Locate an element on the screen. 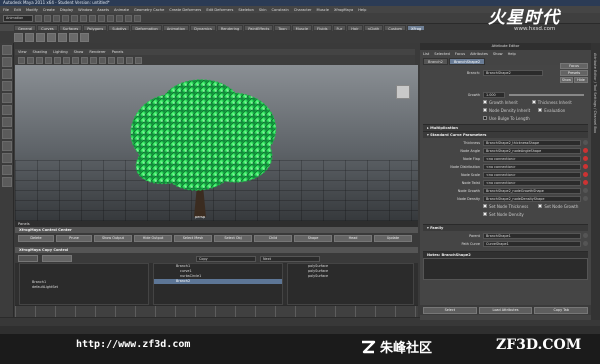  growth-field: 1.000 is located at coordinates (494, 94).